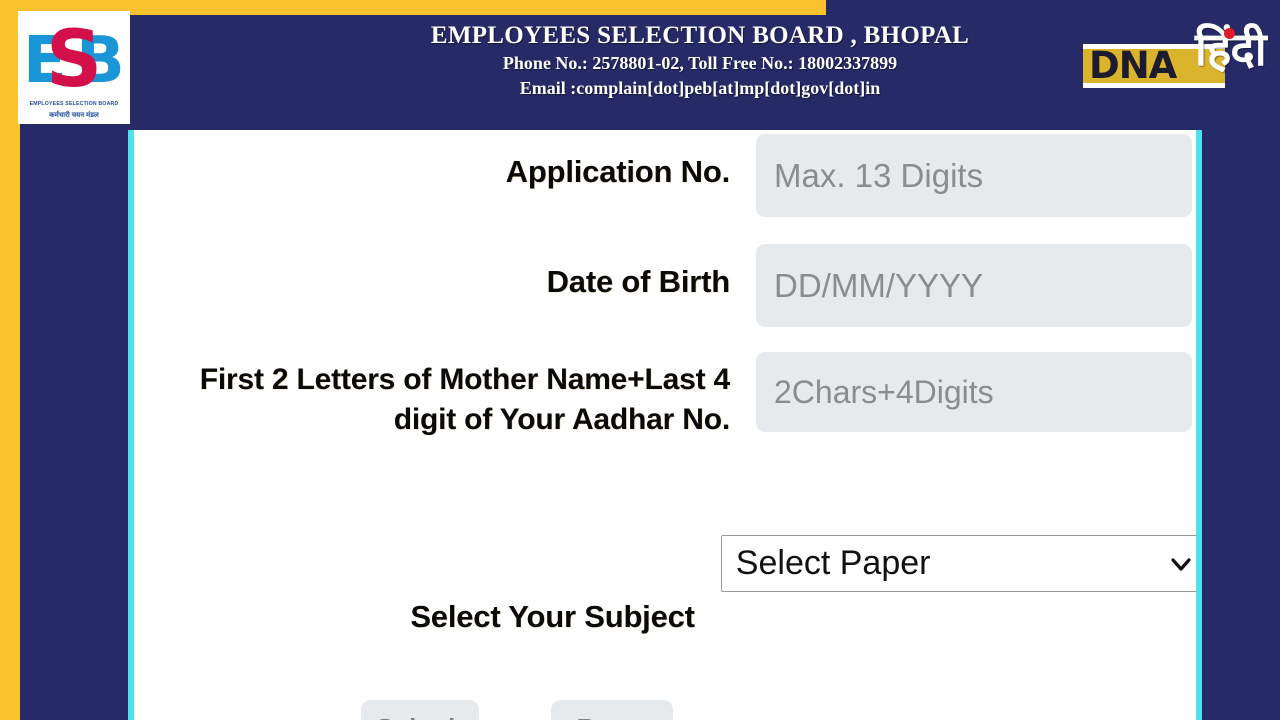  I want to click on application-no-label: Application No., so click(618, 171).